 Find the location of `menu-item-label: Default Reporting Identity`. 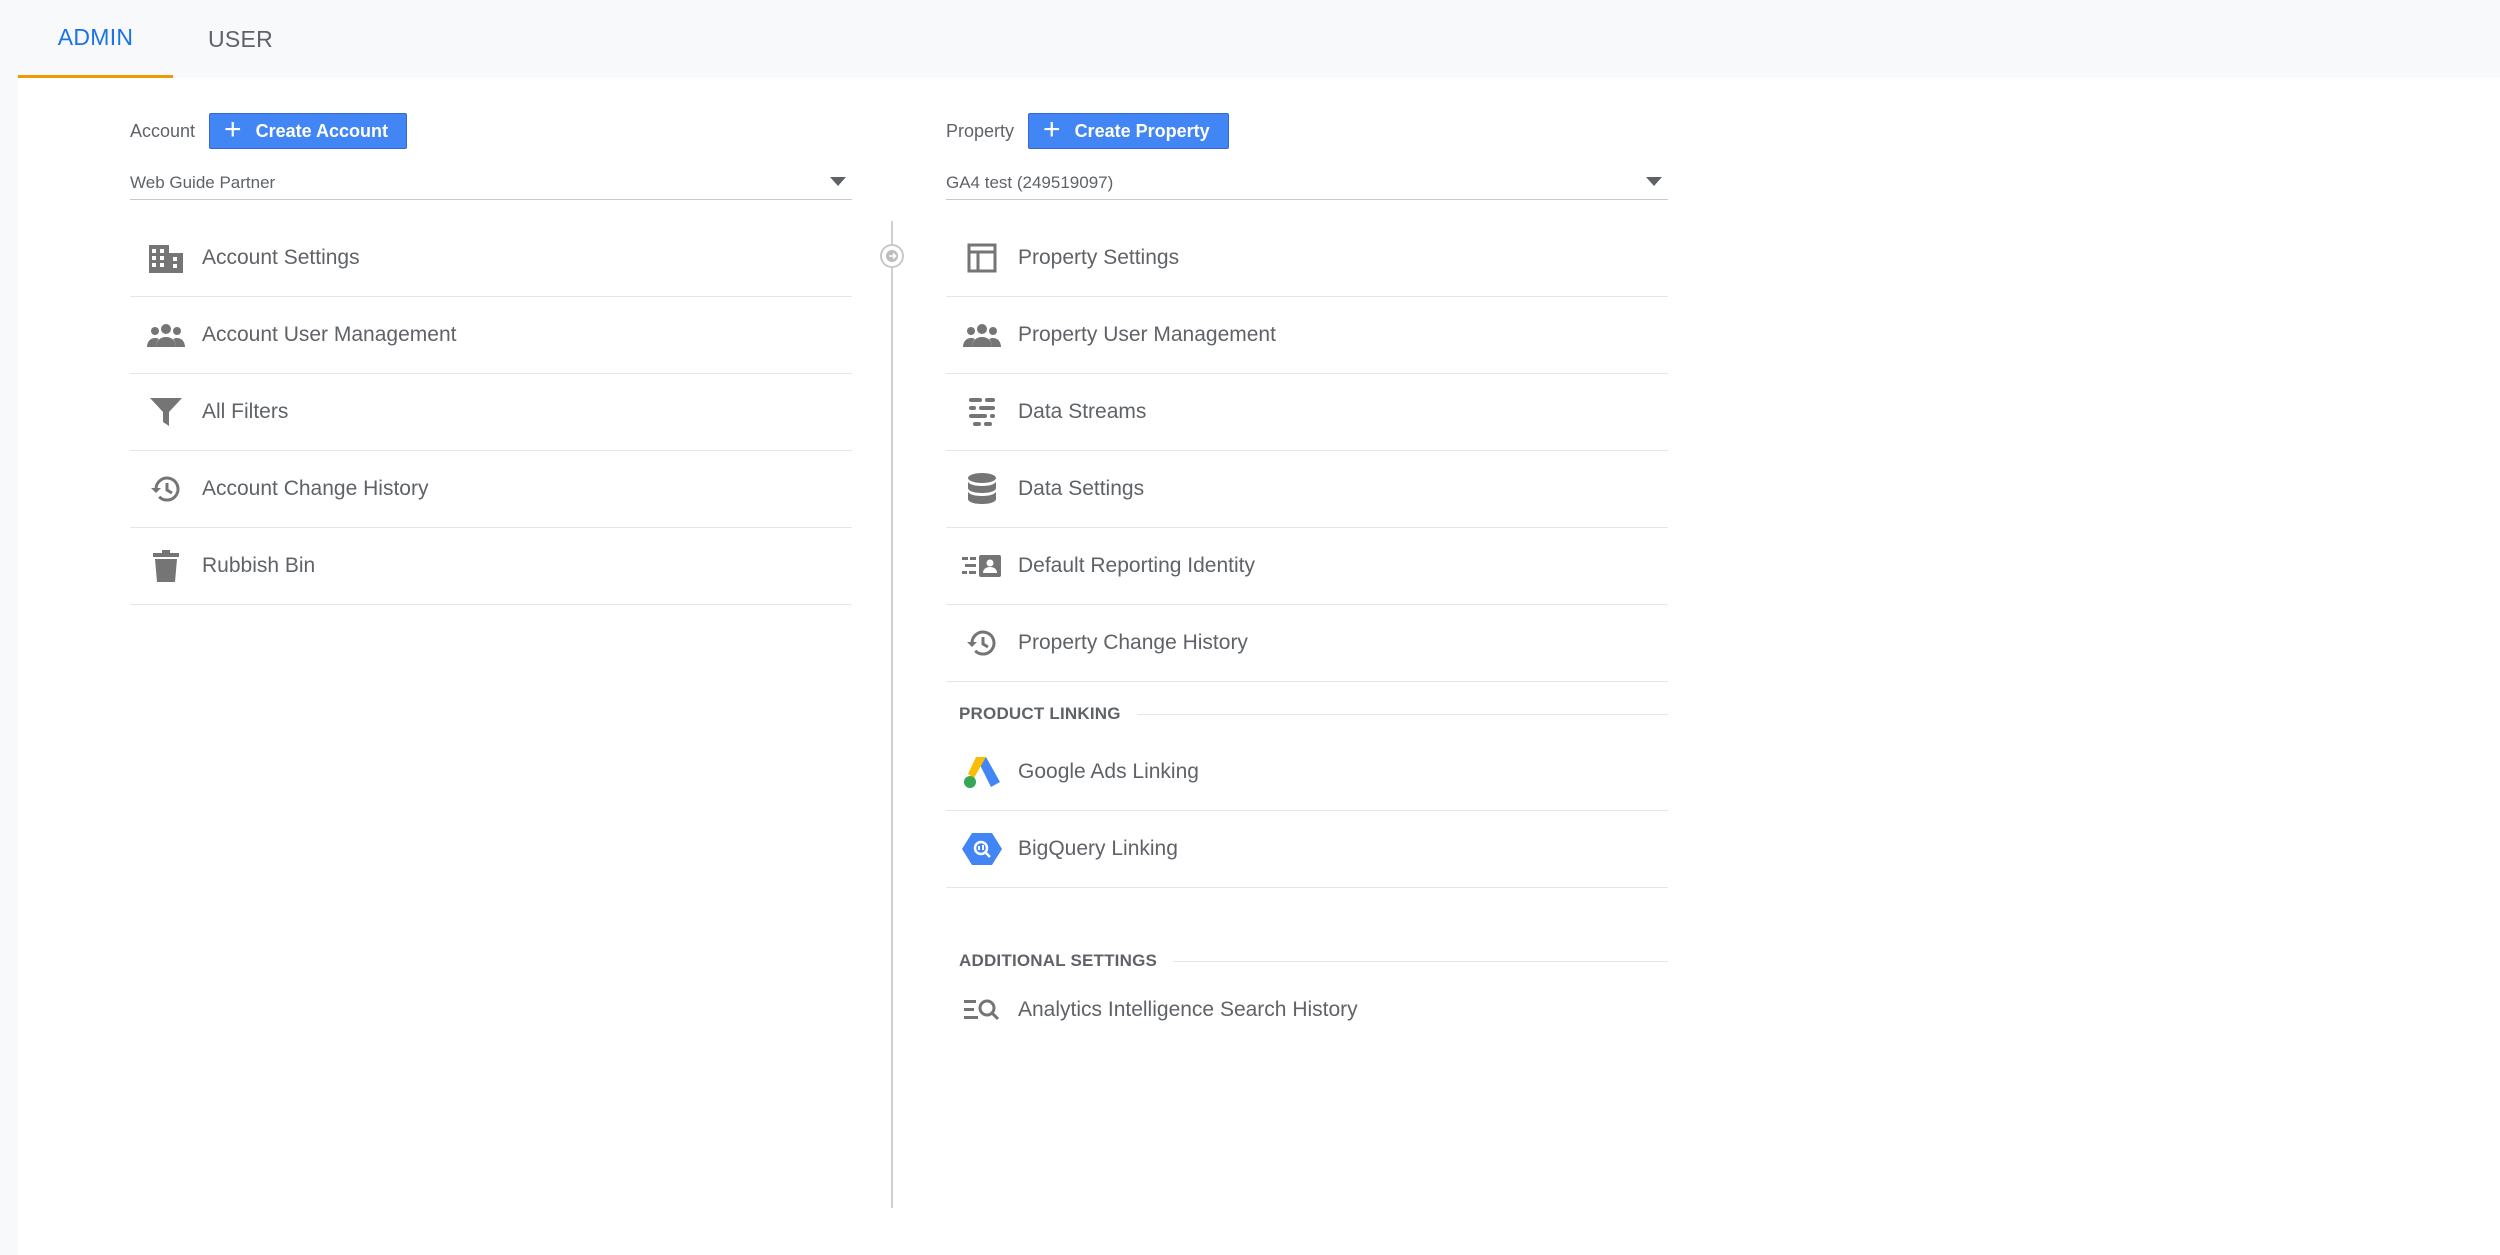

menu-item-label: Default Reporting Identity is located at coordinates (1136, 565).